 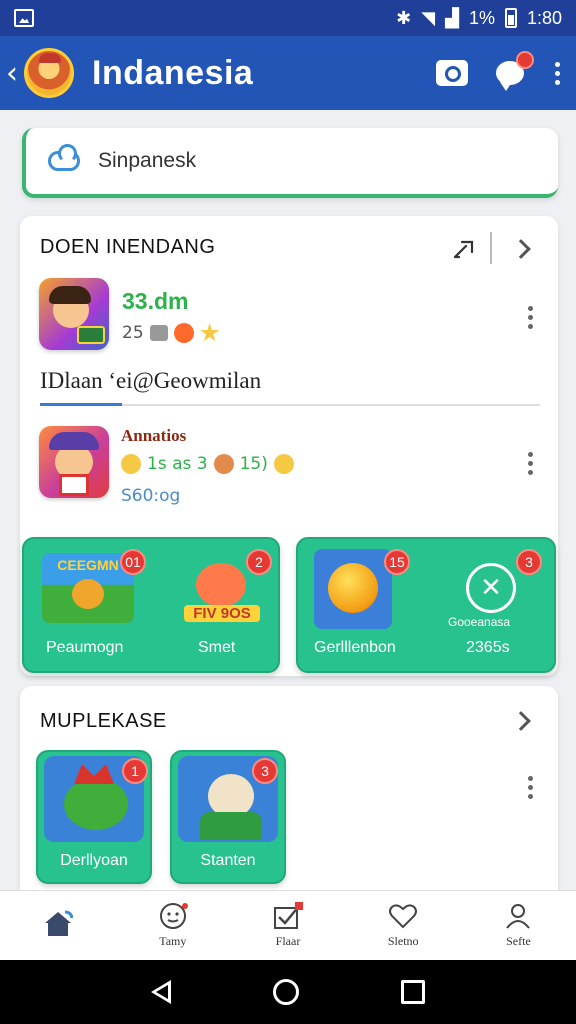 What do you see at coordinates (94, 860) in the screenshot?
I see `tile-label: Derllyoan` at bounding box center [94, 860].